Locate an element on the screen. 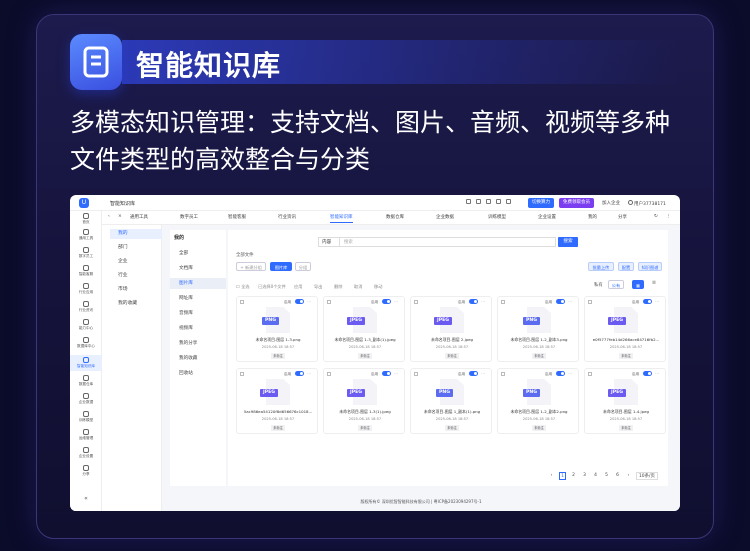  tab-tools: 通用工具 is located at coordinates (139, 217).